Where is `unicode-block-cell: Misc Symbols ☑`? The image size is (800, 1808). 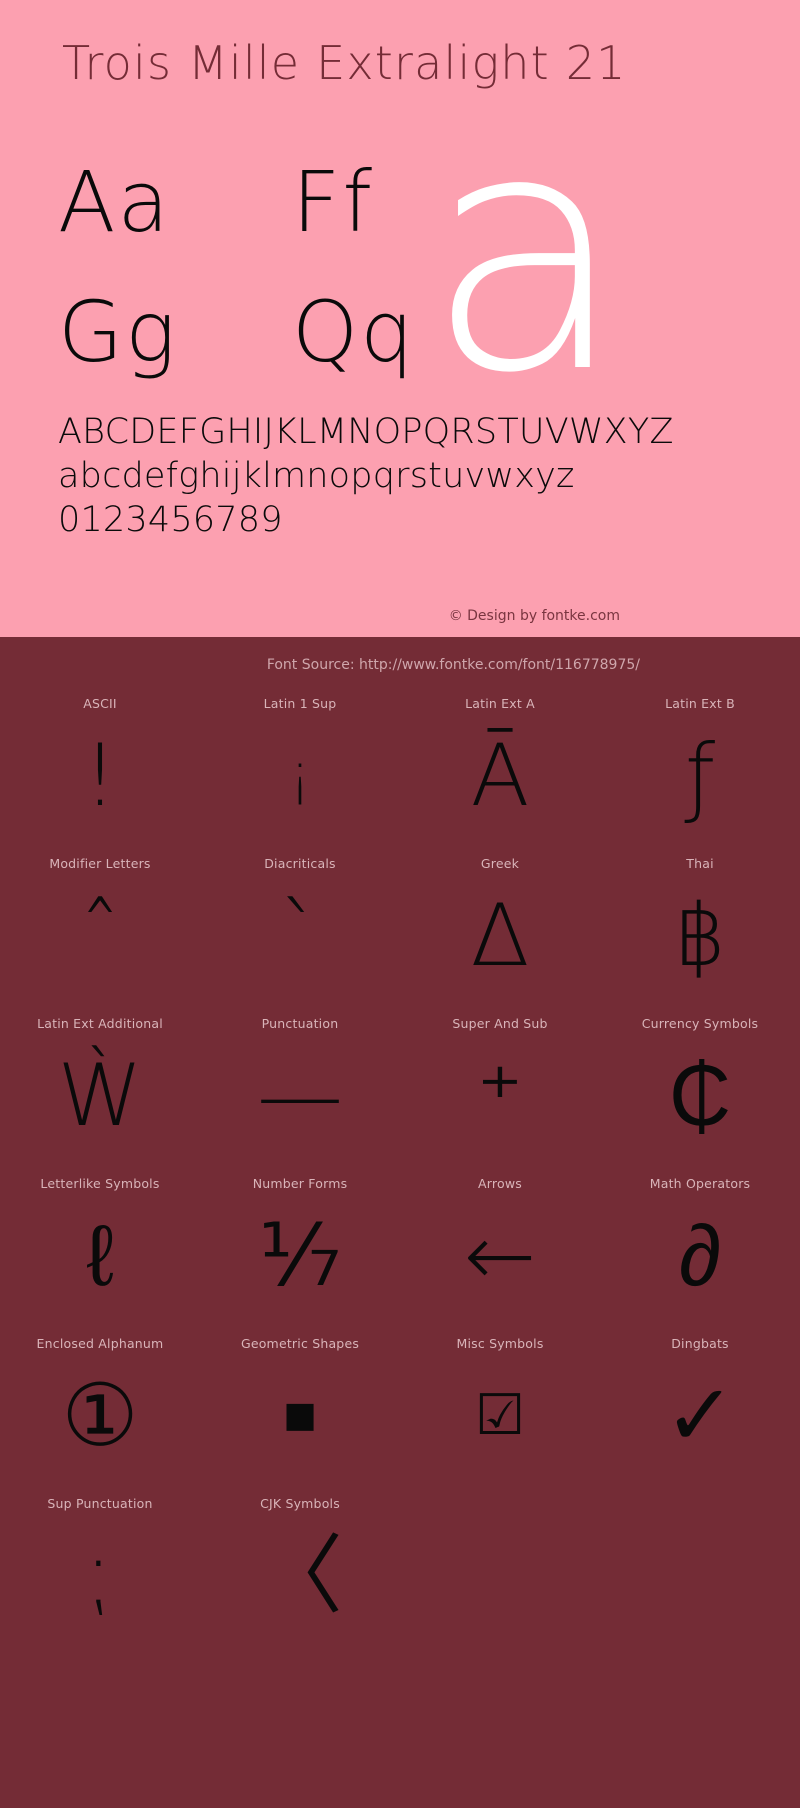
unicode-block-cell: Misc Symbols ☑ is located at coordinates (500, 1404).